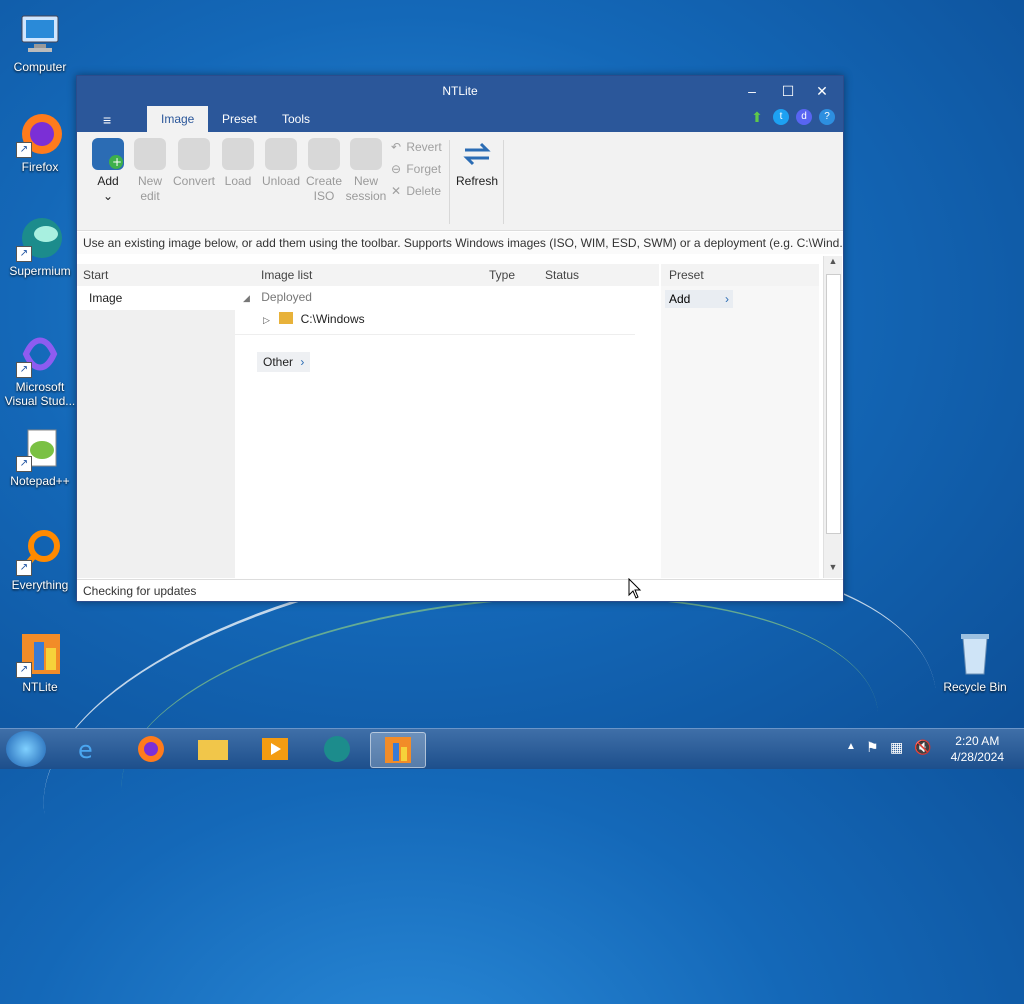  I want to click on add-button: + Add ⌄, so click(108, 171).